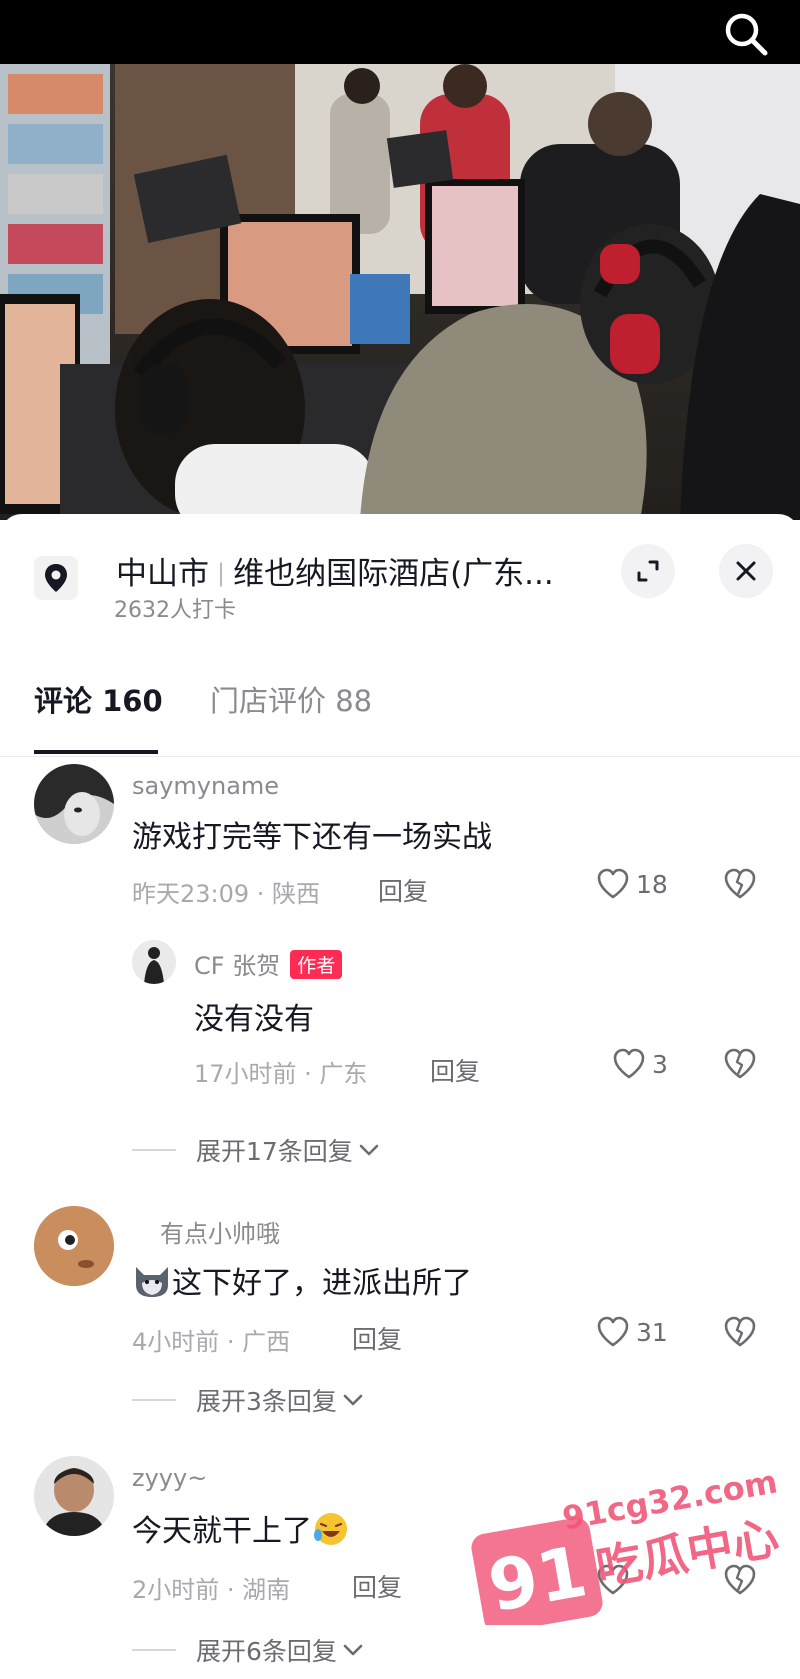 This screenshot has width=800, height=1679. What do you see at coordinates (322, 1283) in the screenshot?
I see `comment-text-content: 这下好了，进派出所了` at bounding box center [322, 1283].